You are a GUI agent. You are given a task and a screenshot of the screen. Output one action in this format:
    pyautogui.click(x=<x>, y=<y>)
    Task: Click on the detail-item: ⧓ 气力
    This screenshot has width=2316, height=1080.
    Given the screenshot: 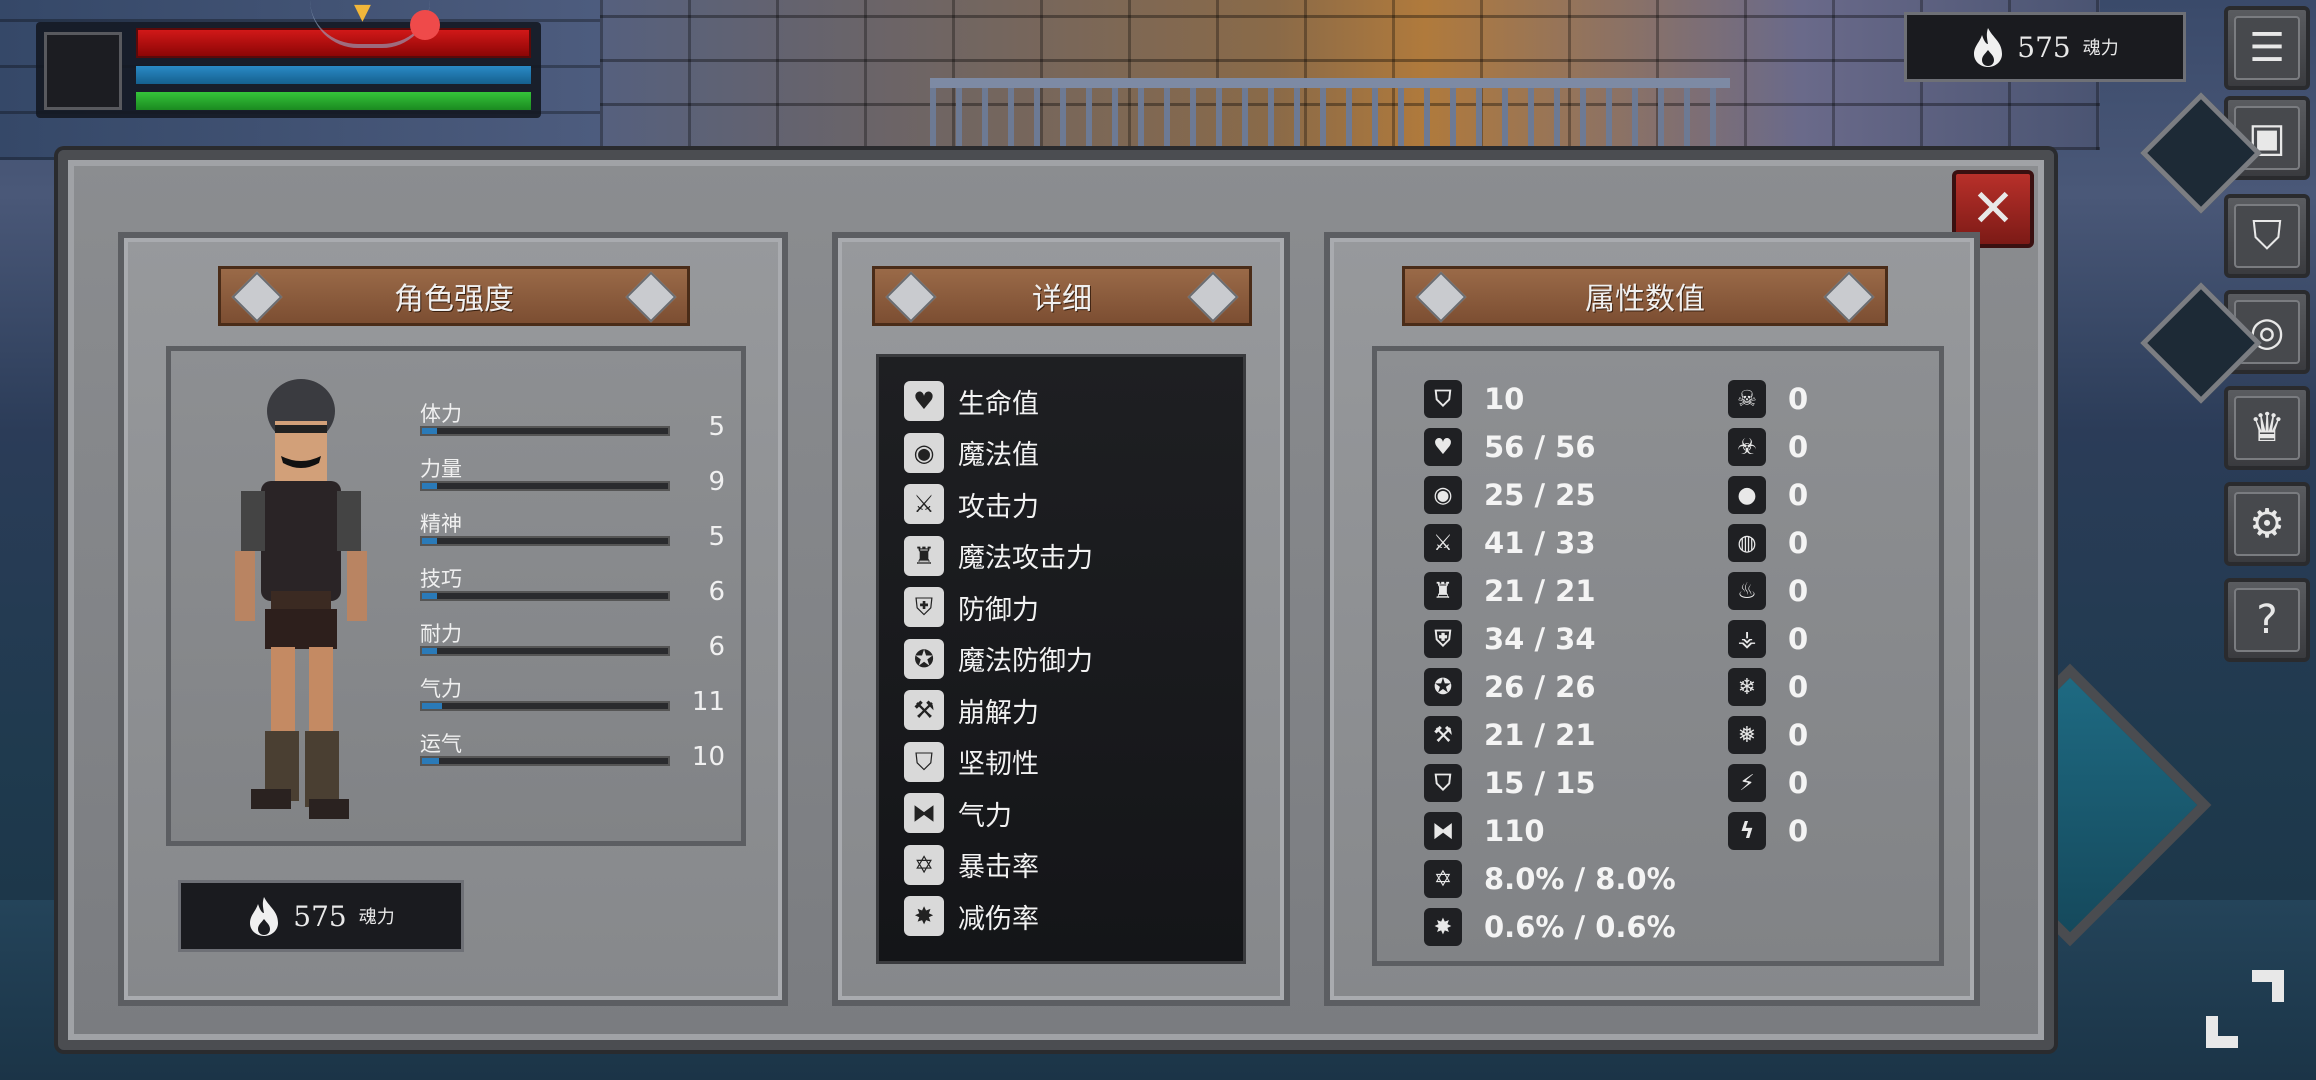 What is the action you would take?
    pyautogui.click(x=958, y=813)
    